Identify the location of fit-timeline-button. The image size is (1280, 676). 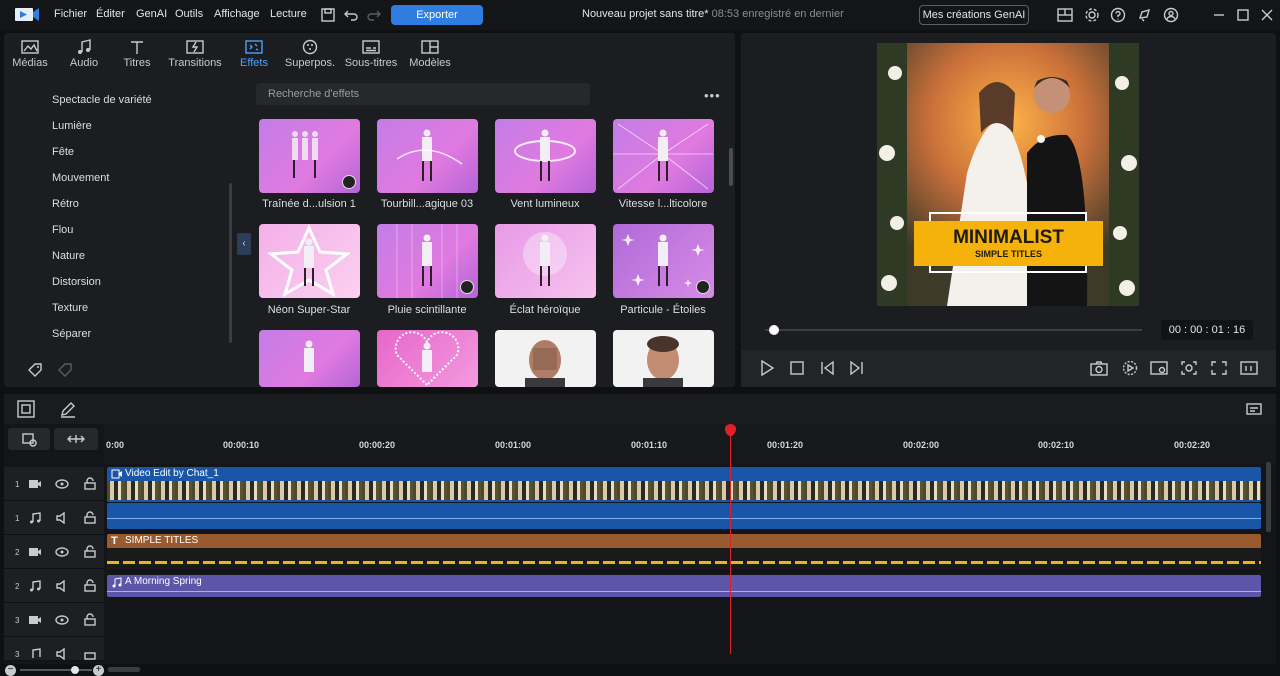
(76, 439).